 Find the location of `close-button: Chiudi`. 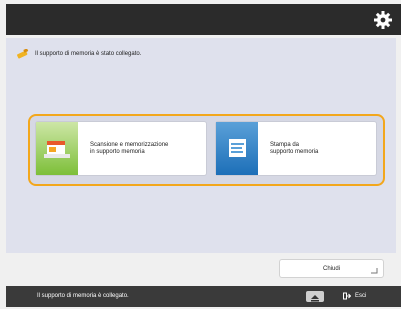

close-button: Chiudi is located at coordinates (331, 268).